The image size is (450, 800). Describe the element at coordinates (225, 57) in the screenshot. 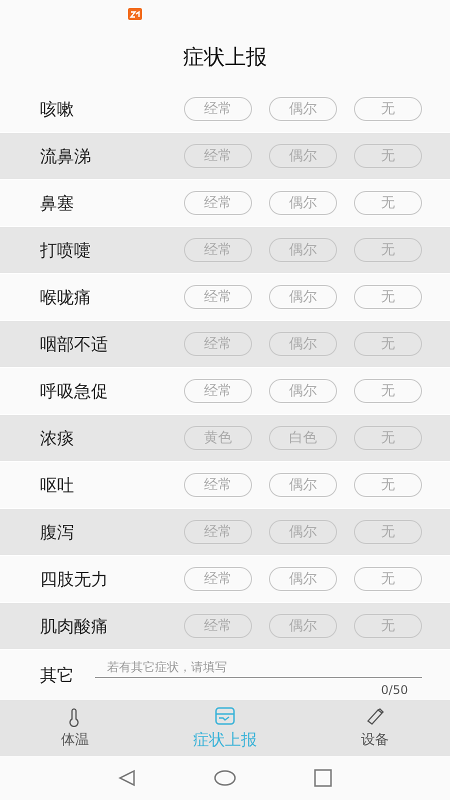

I see `page-title: 症状上报` at that location.